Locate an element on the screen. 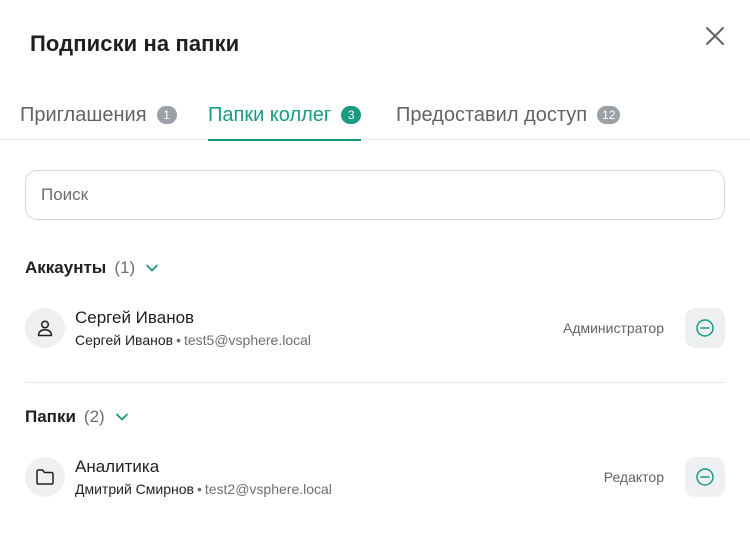 Image resolution: width=750 pixels, height=535 pixels. folders-section-toggle: Папки (2) is located at coordinates (77, 417).